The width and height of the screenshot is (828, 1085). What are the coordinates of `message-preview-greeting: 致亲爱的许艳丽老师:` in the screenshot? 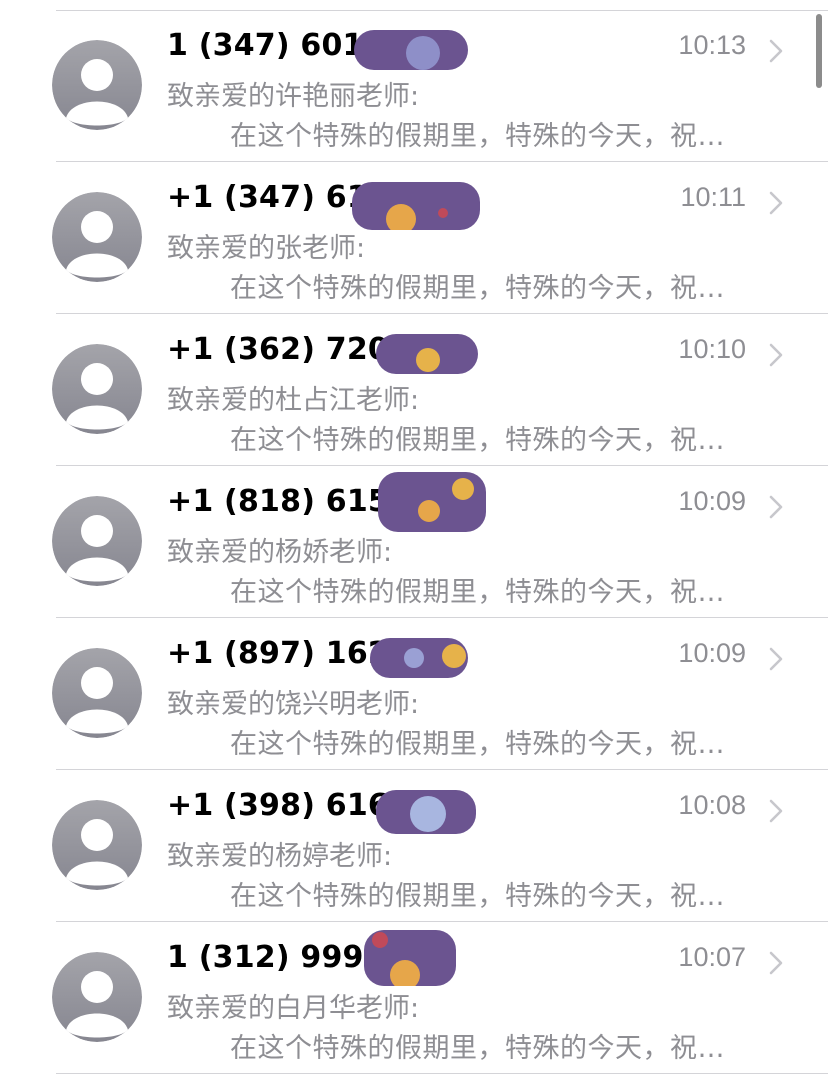 It's located at (293, 96).